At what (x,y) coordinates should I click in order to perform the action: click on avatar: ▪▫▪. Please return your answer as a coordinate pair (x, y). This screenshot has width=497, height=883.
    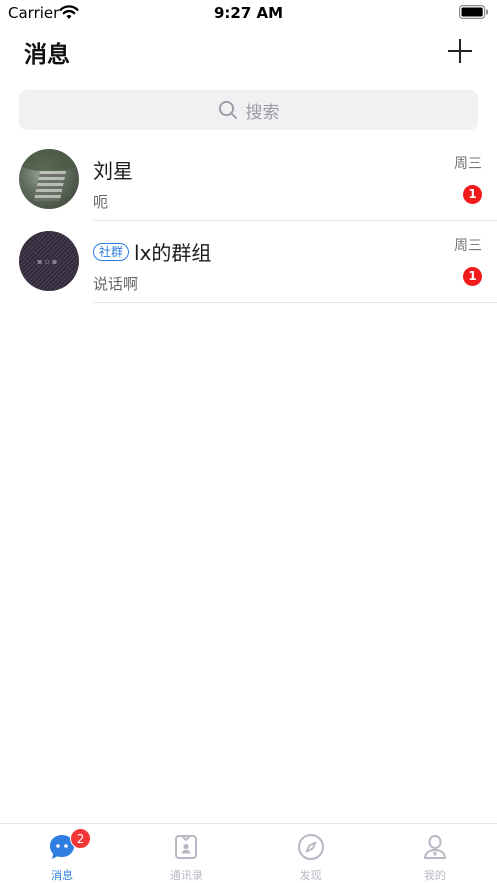
    Looking at the image, I should click on (49, 261).